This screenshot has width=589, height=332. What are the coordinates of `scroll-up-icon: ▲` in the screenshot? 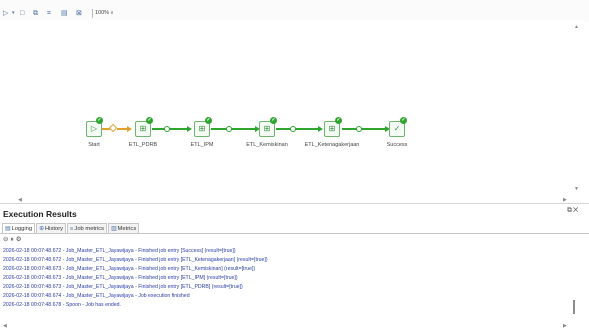 It's located at (576, 27).